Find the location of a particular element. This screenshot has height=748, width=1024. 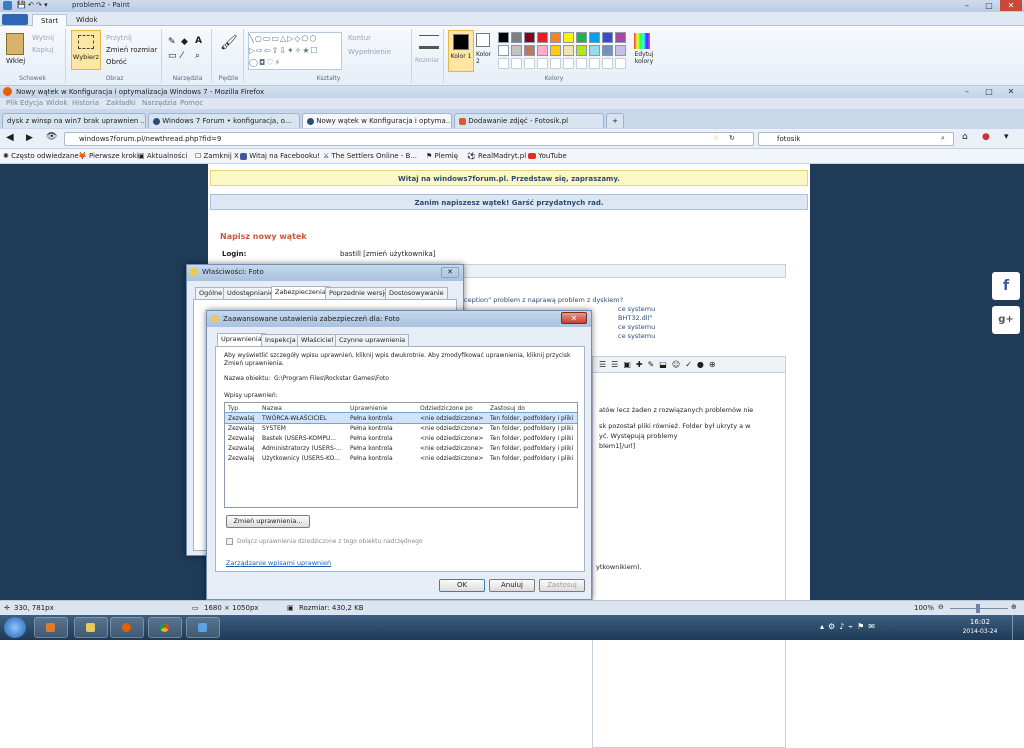

taskbar-explorer is located at coordinates (91, 627).